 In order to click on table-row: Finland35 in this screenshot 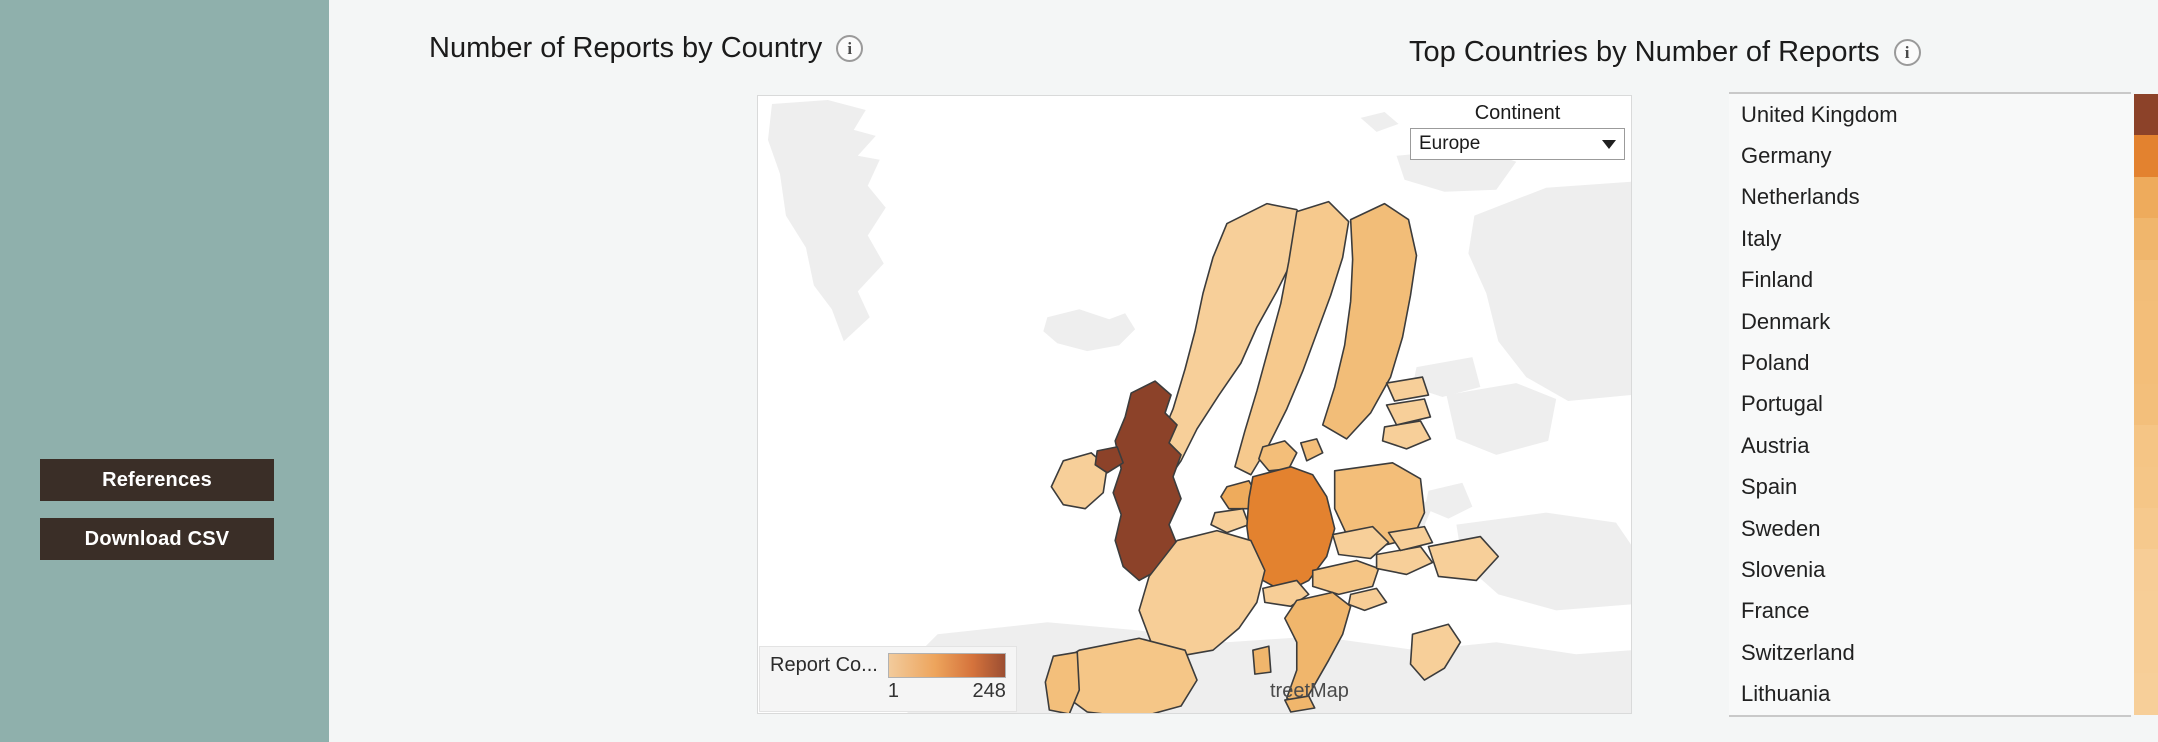, I will do `click(1943, 280)`.